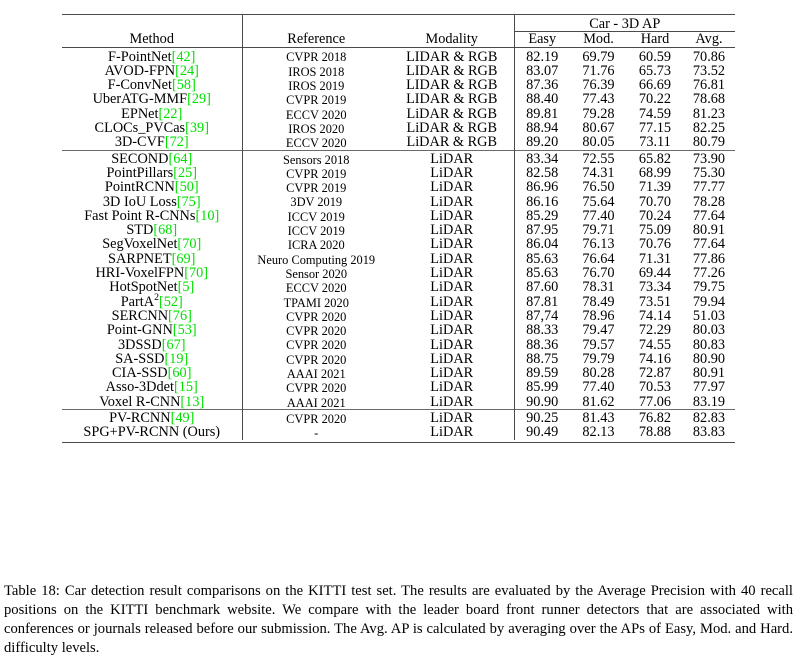  I want to click on cell-avg: 51.03, so click(709, 315).